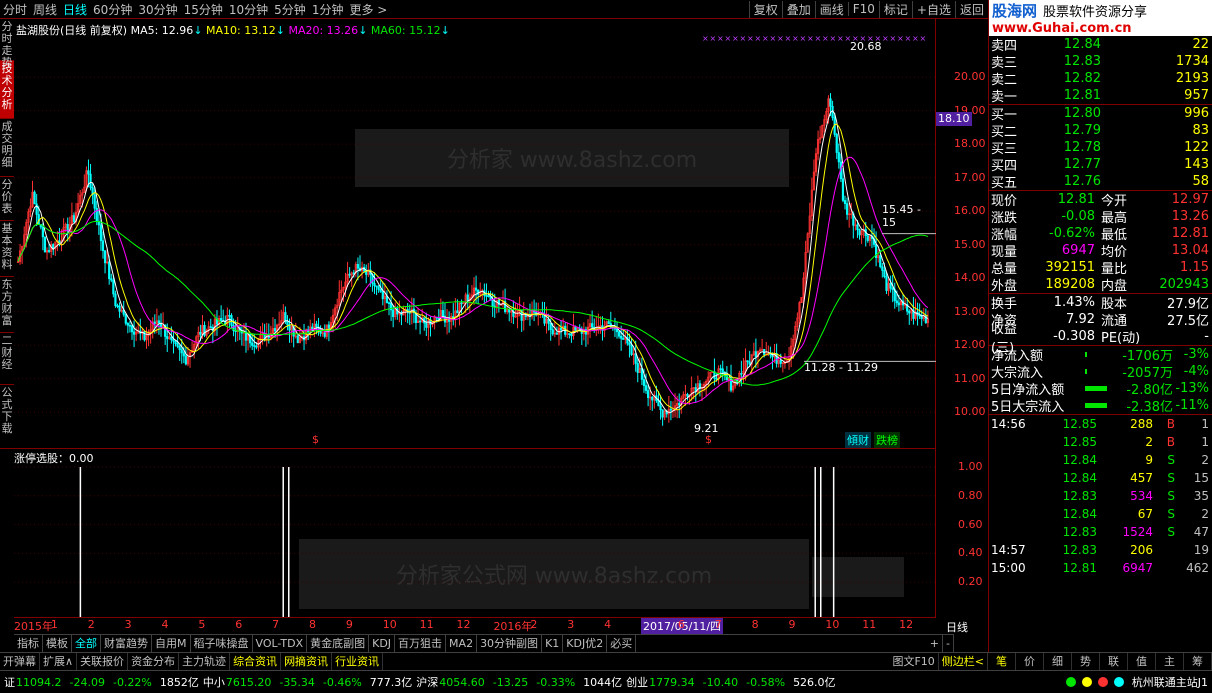  I want to click on tab-1min: 1分钟, so click(328, 9).